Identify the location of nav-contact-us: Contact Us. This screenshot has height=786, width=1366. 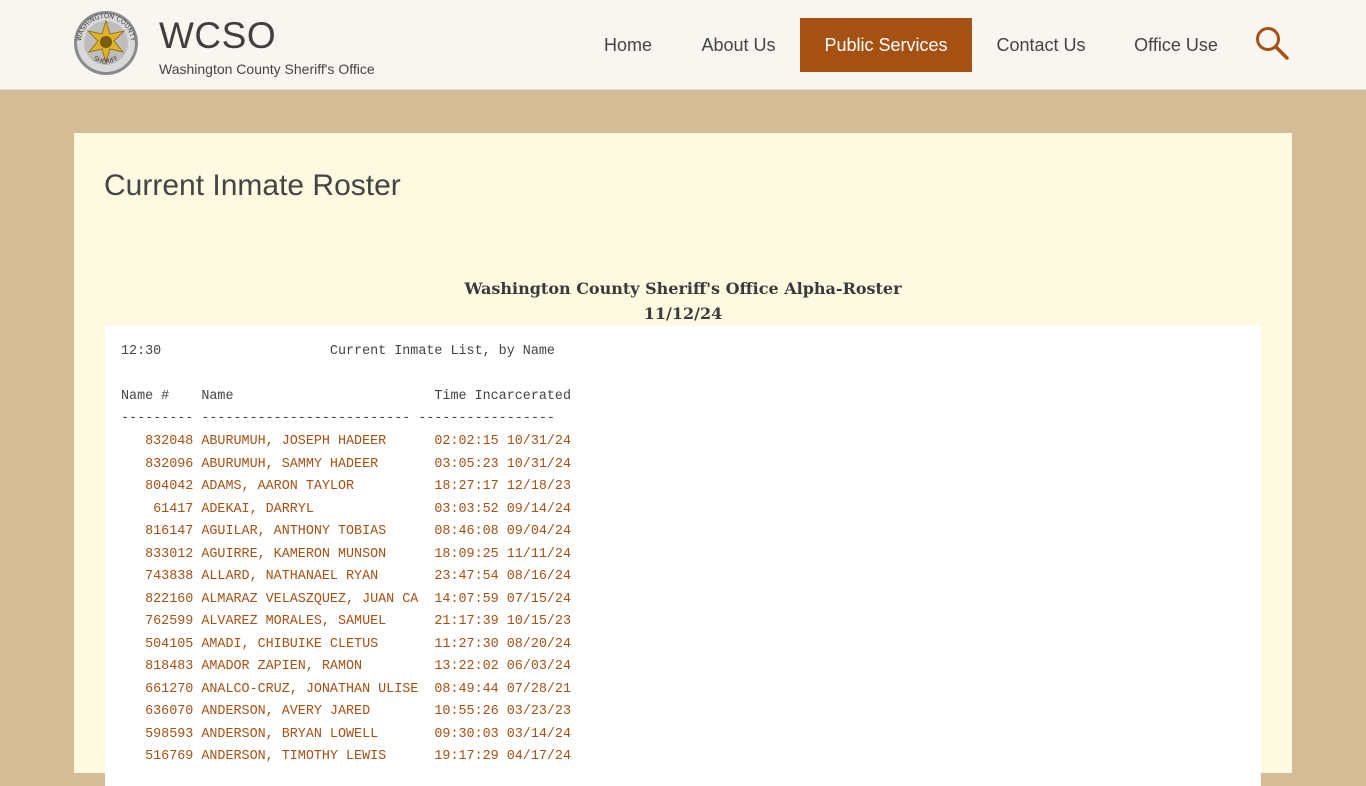
(1041, 45).